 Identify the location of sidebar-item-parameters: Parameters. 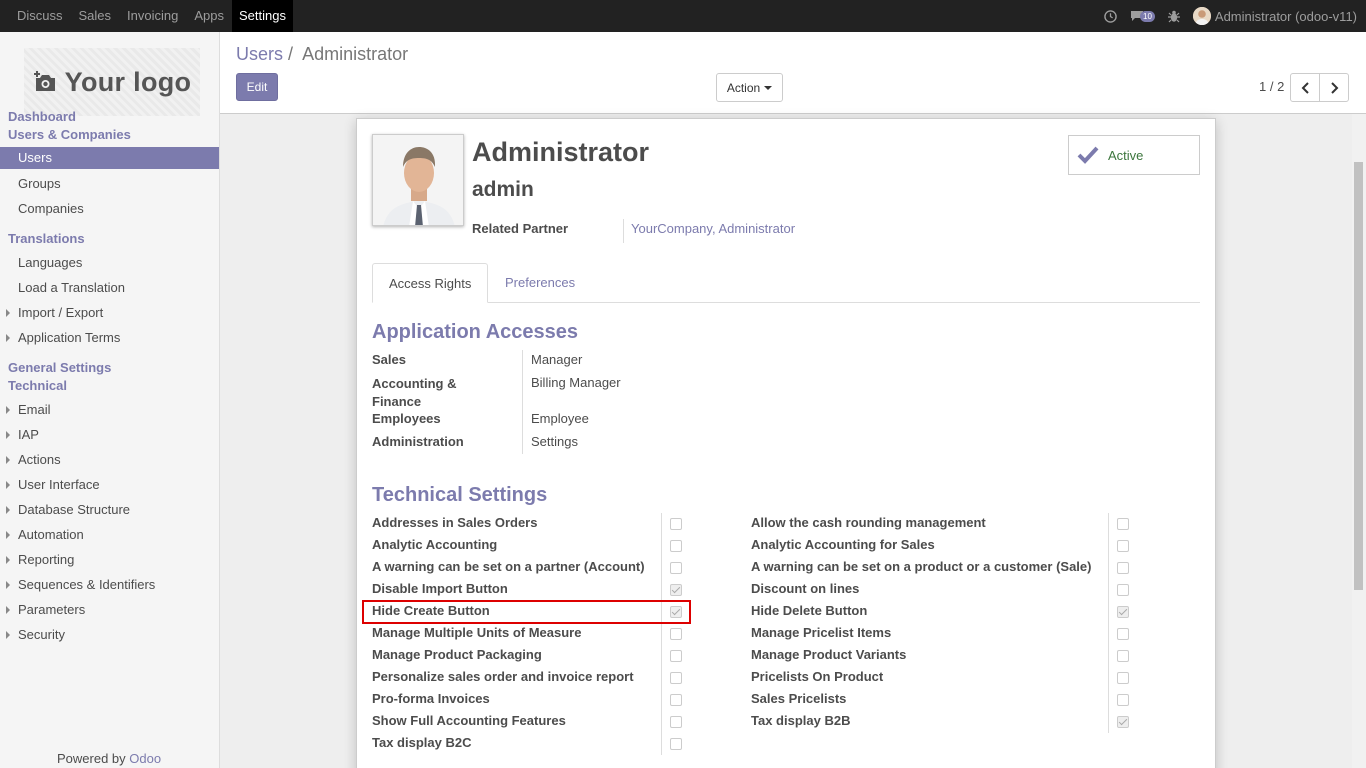
(51, 609).